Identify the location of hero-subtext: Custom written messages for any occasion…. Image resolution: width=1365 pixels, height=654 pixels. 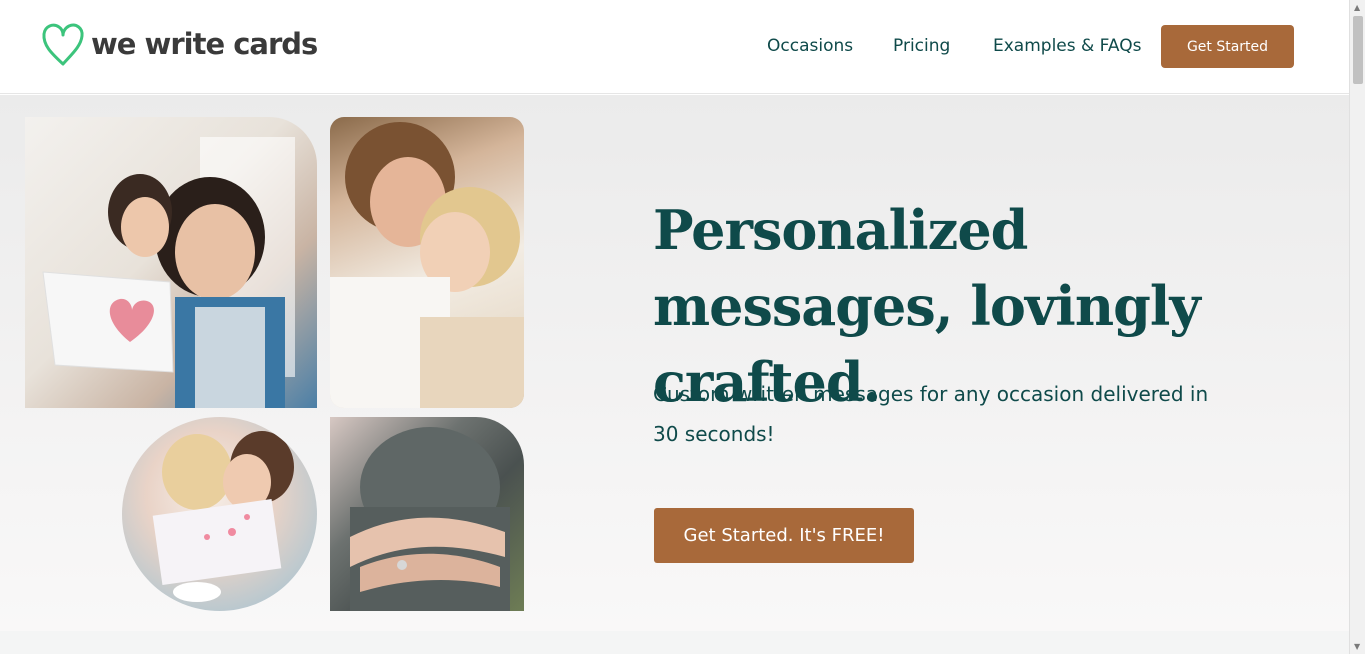
(931, 414).